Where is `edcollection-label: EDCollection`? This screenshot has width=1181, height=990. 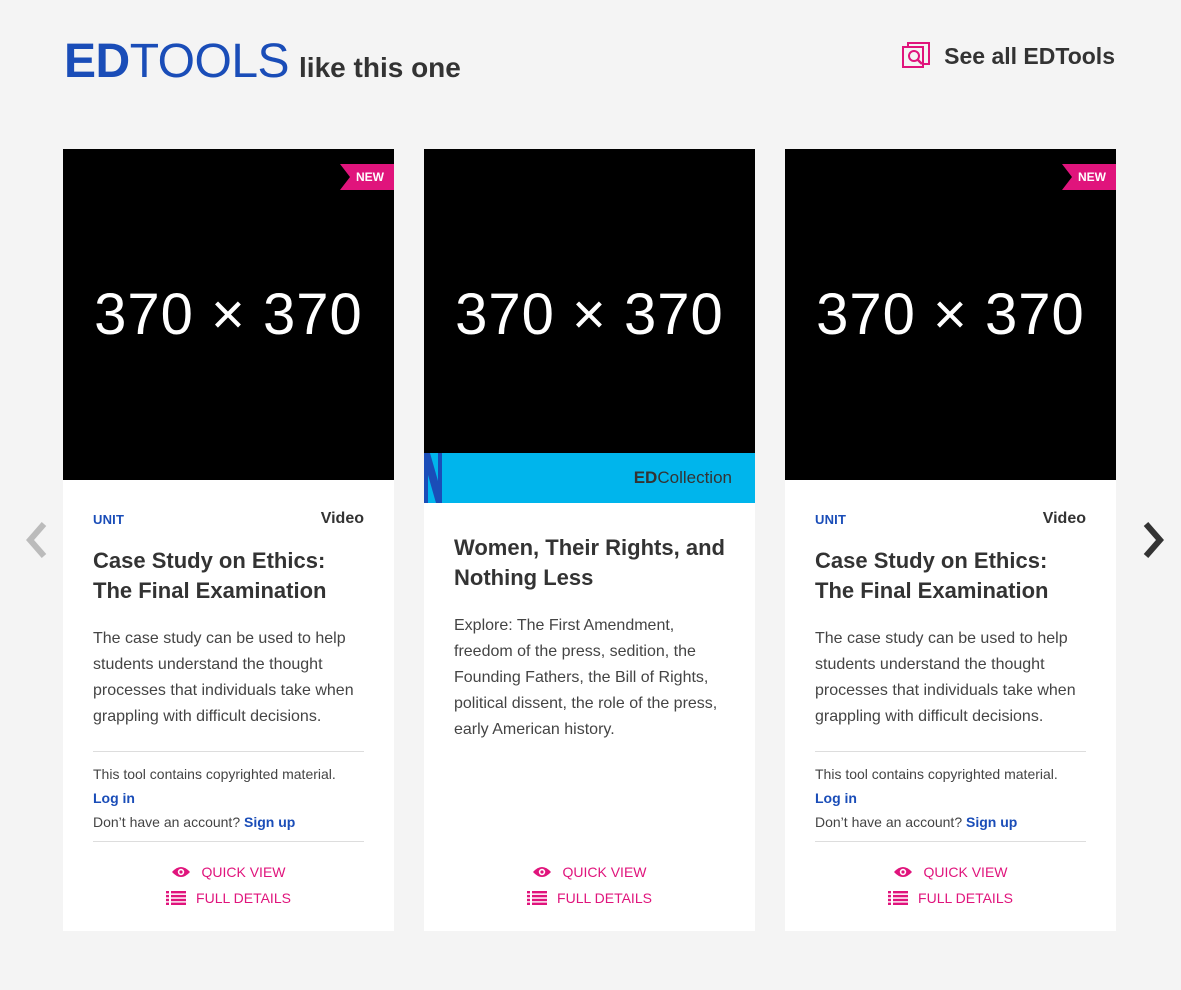 edcollection-label: EDCollection is located at coordinates (683, 478).